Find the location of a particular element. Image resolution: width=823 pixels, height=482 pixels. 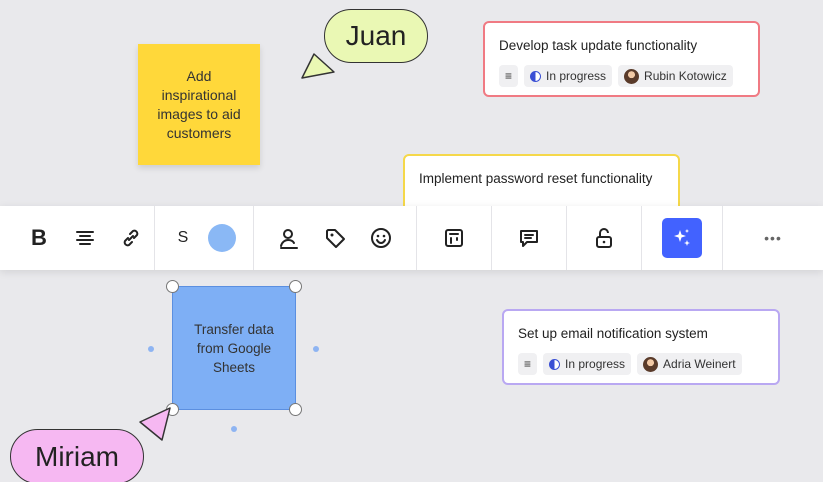

resize-handle-top-left is located at coordinates (172, 286).